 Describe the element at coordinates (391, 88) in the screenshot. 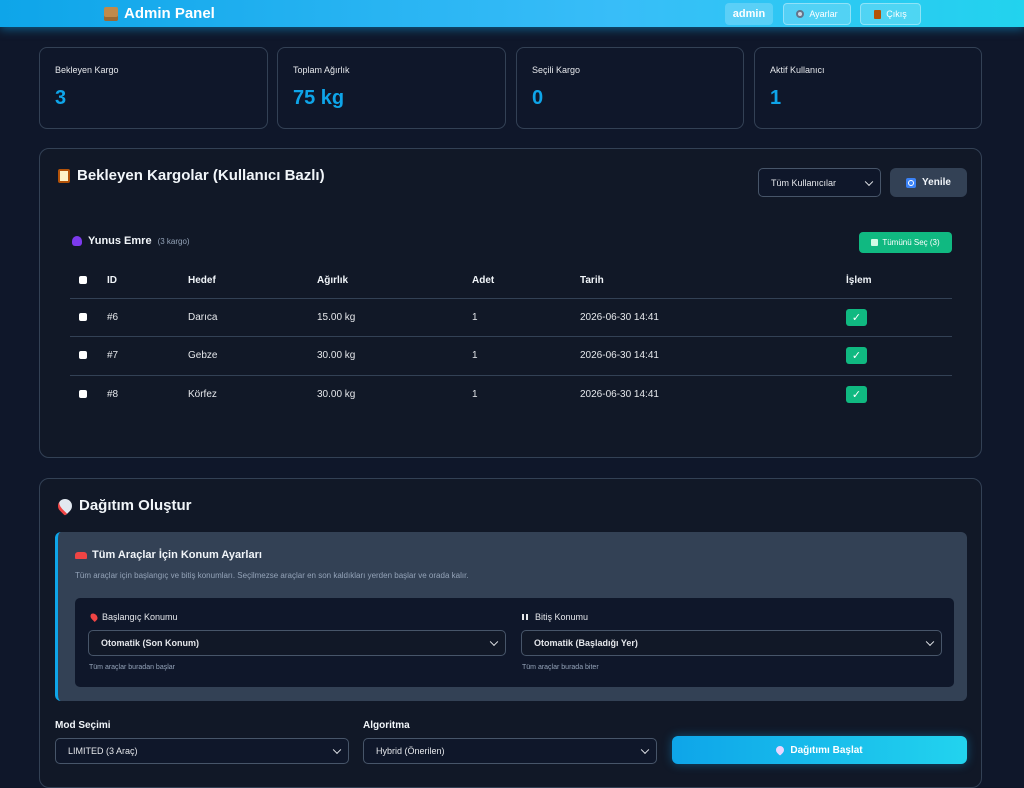

I see `stat-card-total-weight: Toplam Ağırlık 75 kg` at that location.